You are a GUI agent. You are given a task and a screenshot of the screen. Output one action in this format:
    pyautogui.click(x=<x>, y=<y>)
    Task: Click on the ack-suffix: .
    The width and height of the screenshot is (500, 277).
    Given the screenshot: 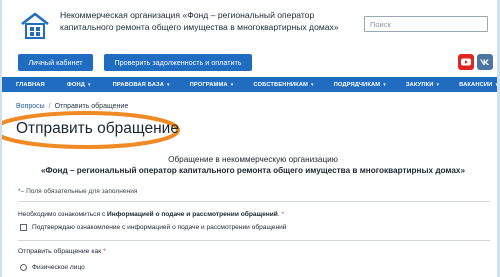 What is the action you would take?
    pyautogui.click(x=278, y=214)
    